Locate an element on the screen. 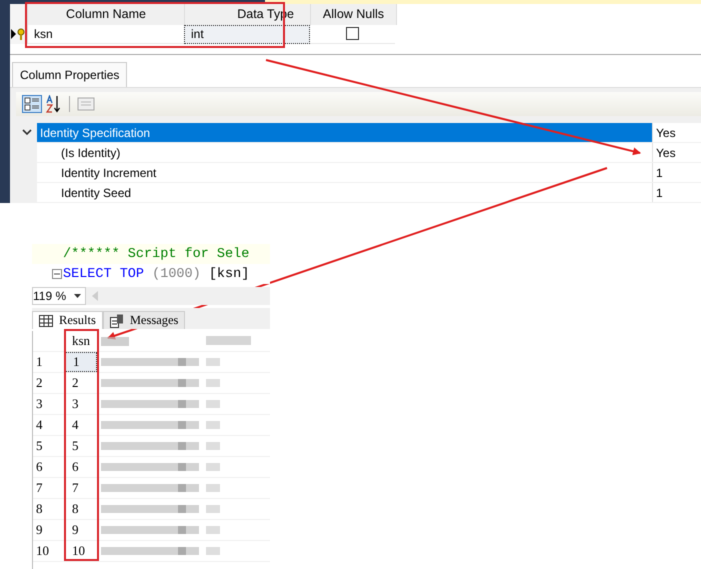 This screenshot has width=701, height=569. row-number: 7 is located at coordinates (39, 488).